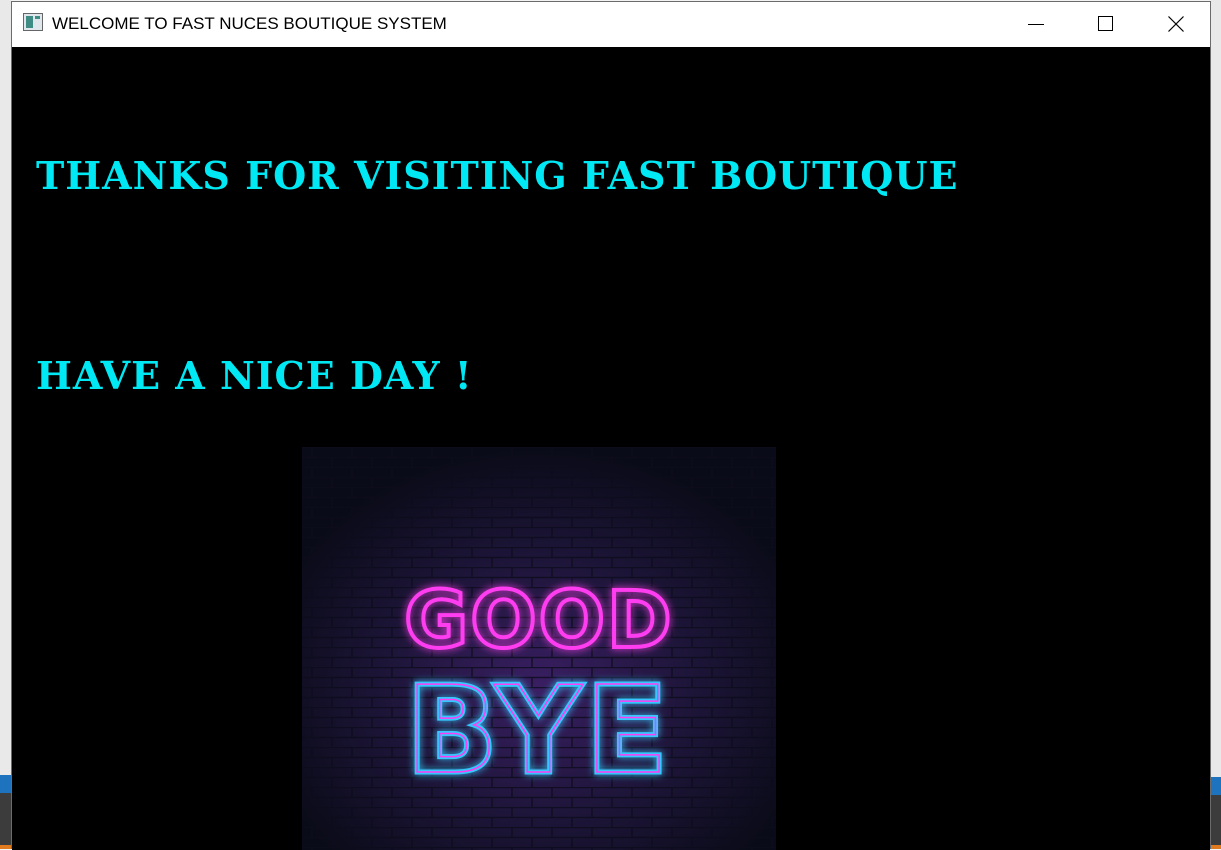  Describe the element at coordinates (254, 375) in the screenshot. I see `nice-day-heading: HAVE A NICE DAY !` at that location.